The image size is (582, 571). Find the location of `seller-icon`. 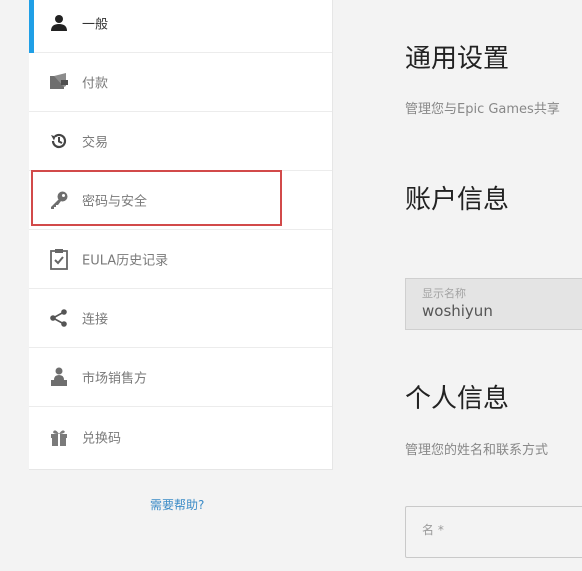

seller-icon is located at coordinates (59, 377).